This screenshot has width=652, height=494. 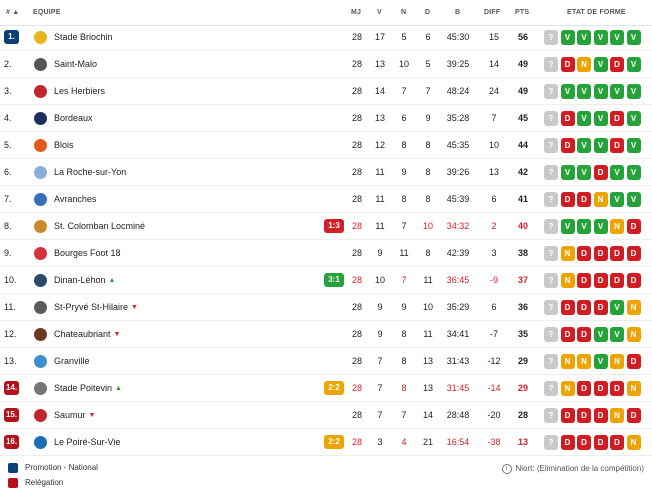 I want to click on table-row: 10. Dinan-Léhon ▲ 3:1 28 10 7 11 36:45 -9 37? N D D D D, so click(x=326, y=280).